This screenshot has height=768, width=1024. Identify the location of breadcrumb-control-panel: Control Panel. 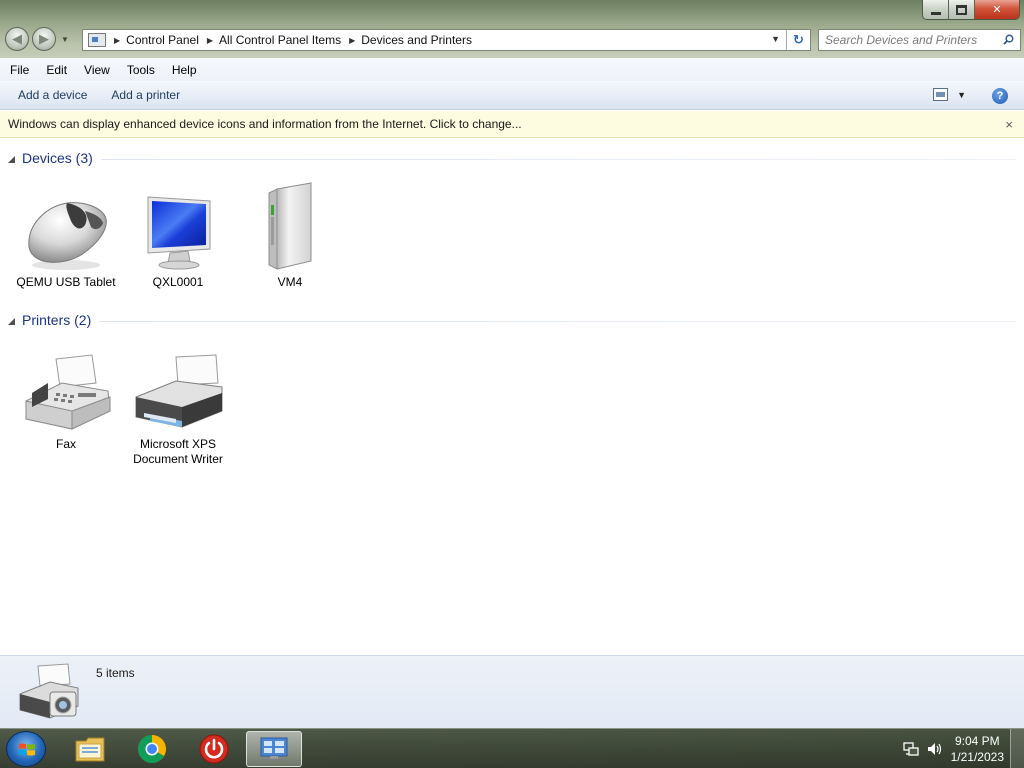
(162, 40).